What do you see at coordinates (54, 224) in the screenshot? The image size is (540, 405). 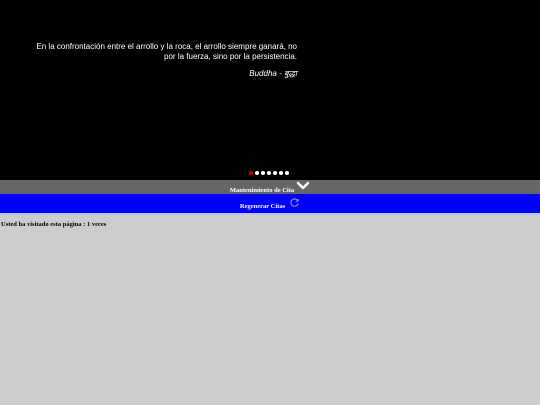 I see `visit-counter: Usted ha visitado esta página : 1 veces` at bounding box center [54, 224].